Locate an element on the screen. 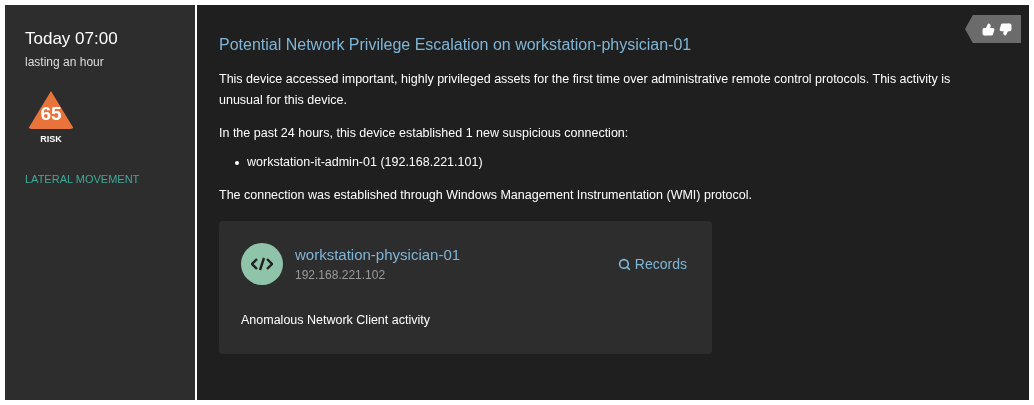  category-label: LATERAL MOVEMENT is located at coordinates (83, 179).